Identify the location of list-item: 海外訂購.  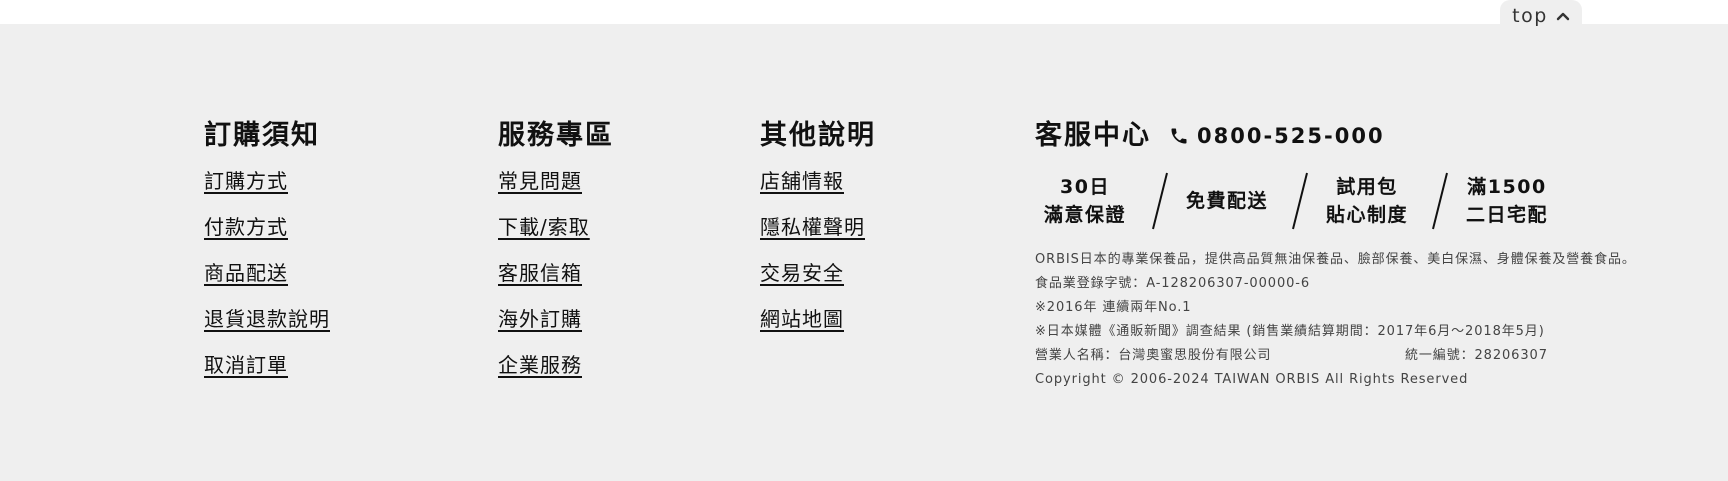
(556, 327).